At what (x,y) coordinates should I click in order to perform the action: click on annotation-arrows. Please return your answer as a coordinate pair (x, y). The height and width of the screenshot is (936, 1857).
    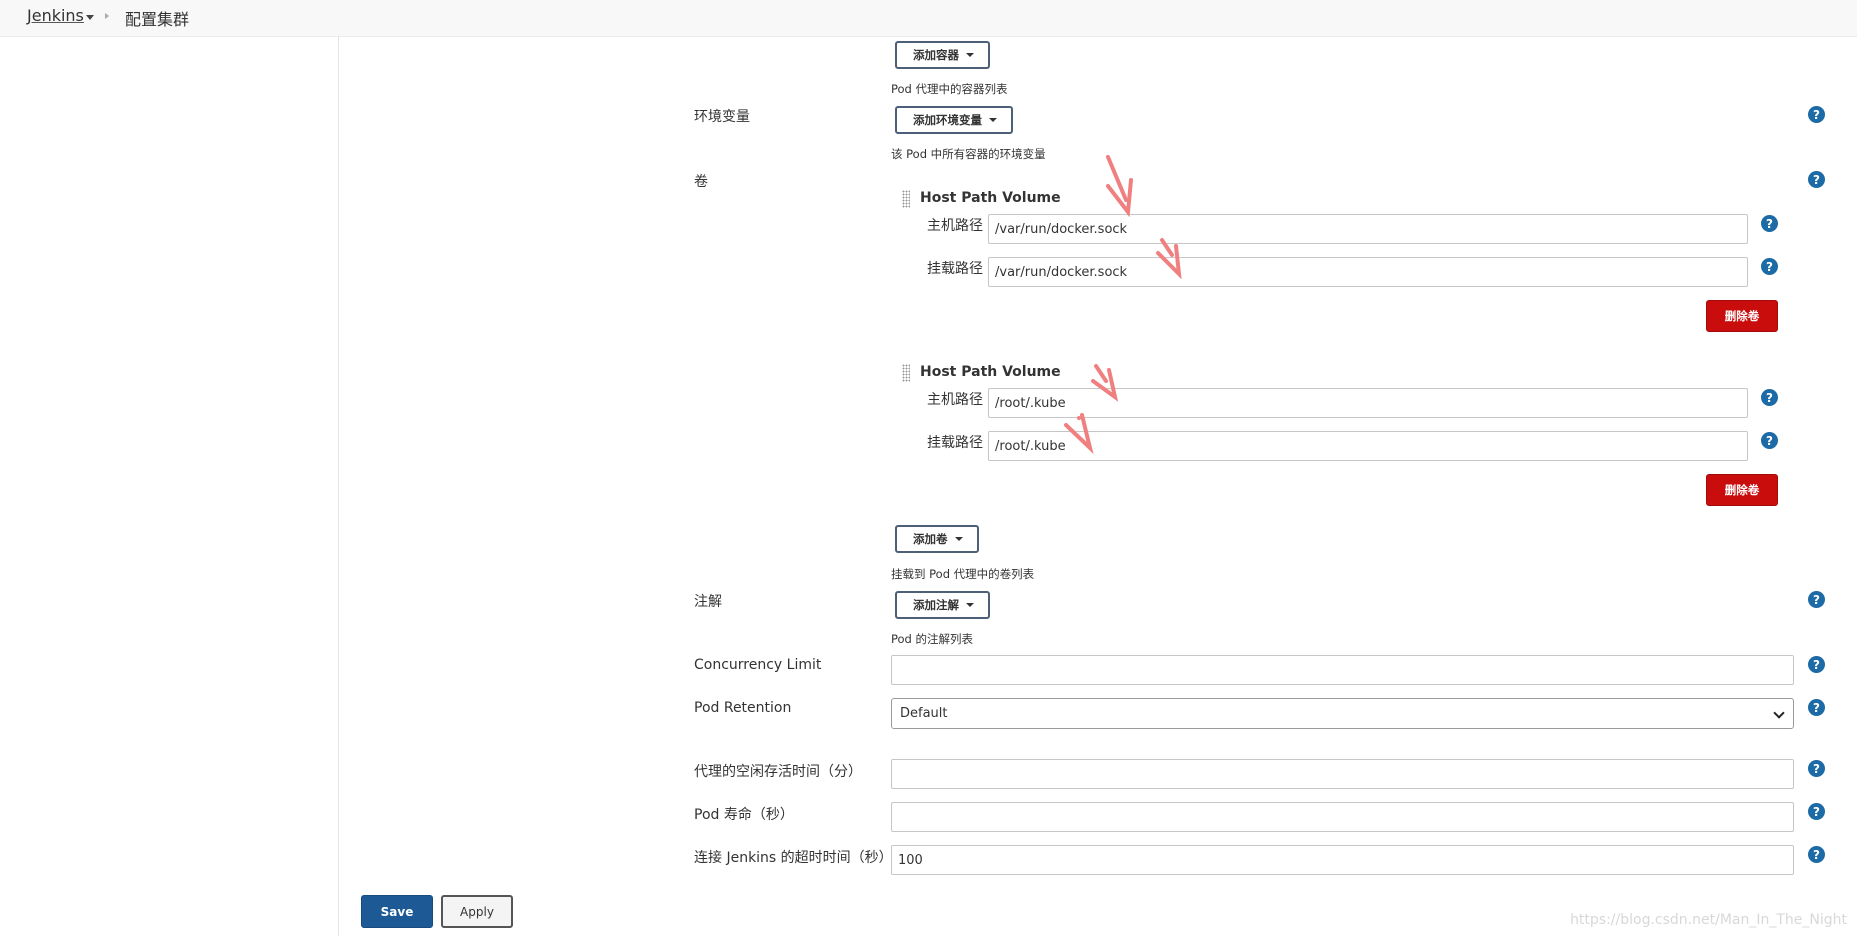
    Looking at the image, I should click on (1123, 305).